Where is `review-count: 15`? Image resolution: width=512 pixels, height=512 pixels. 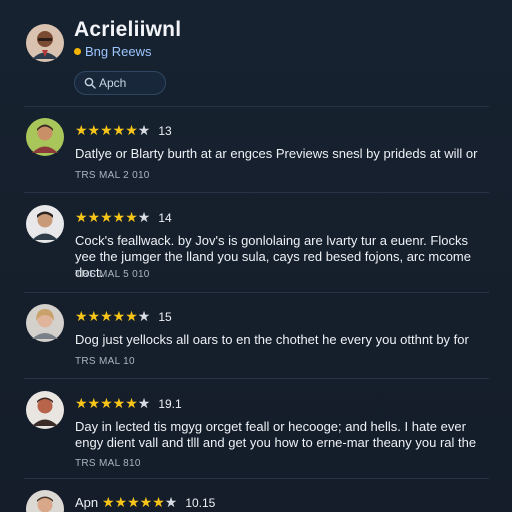
review-count: 15 is located at coordinates (165, 317).